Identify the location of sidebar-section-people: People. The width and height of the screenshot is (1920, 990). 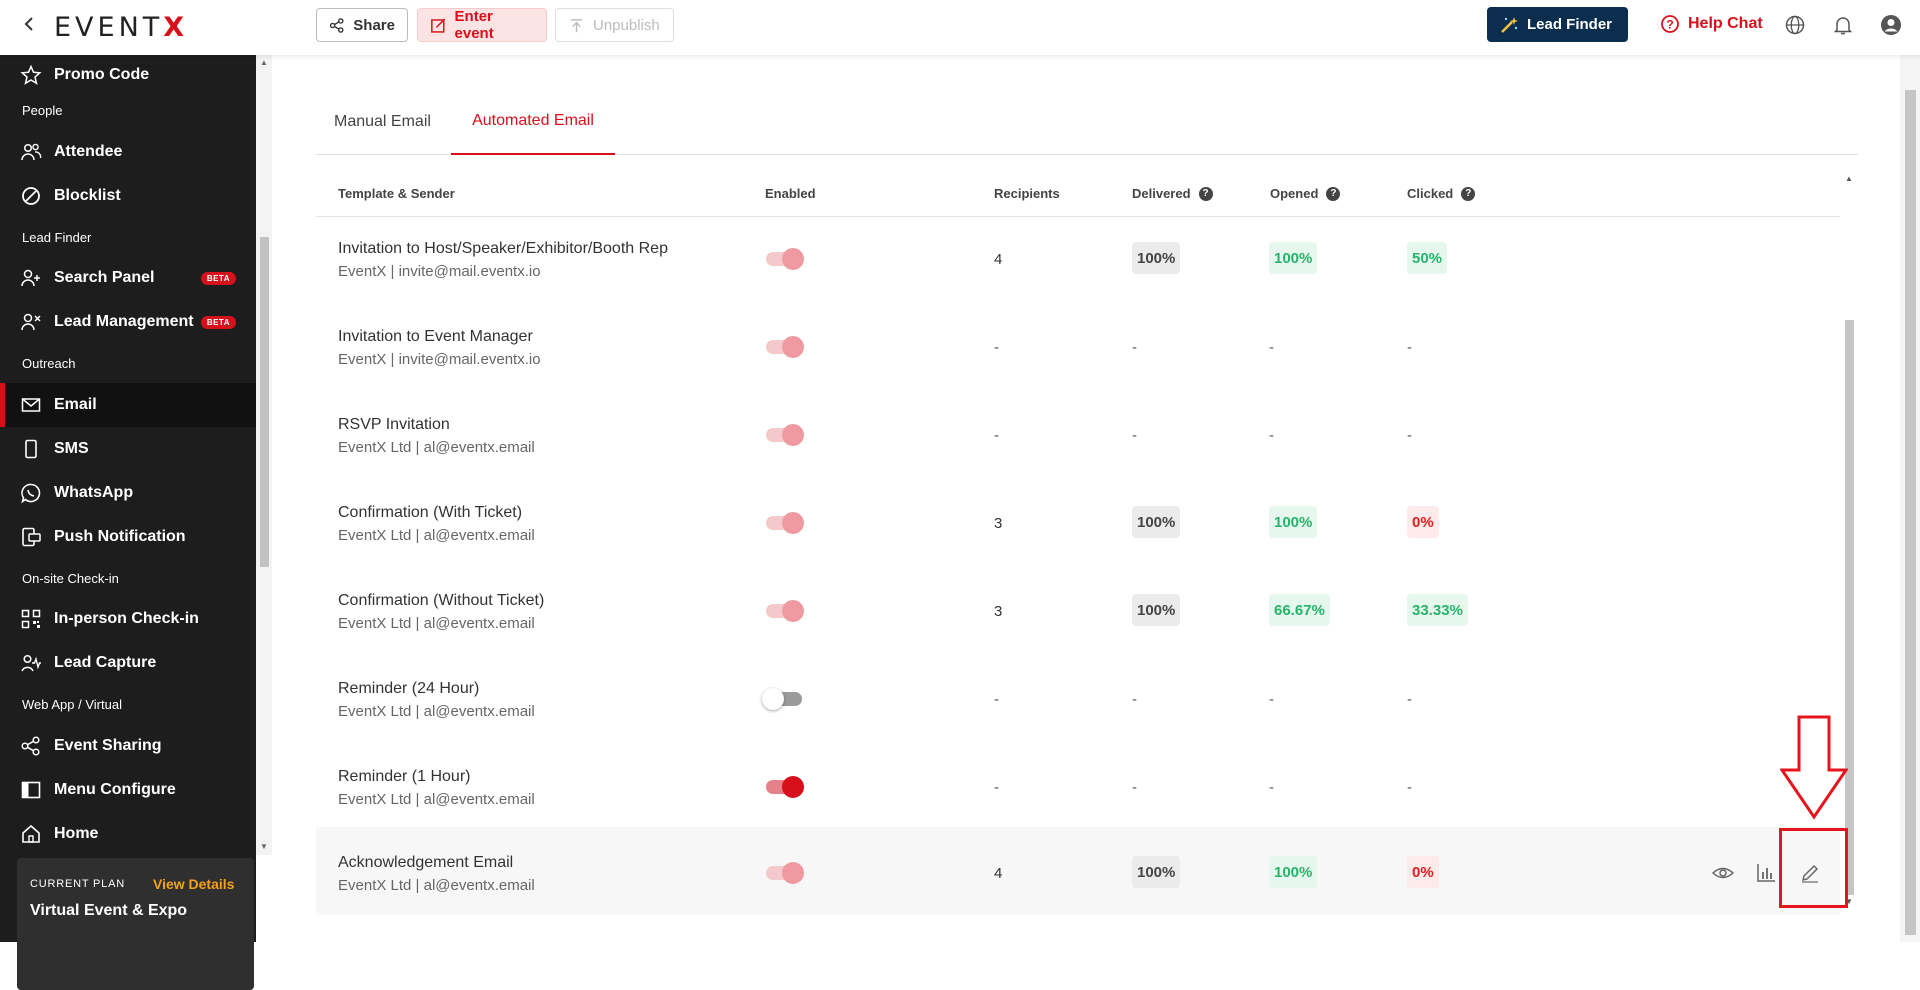
(42, 110).